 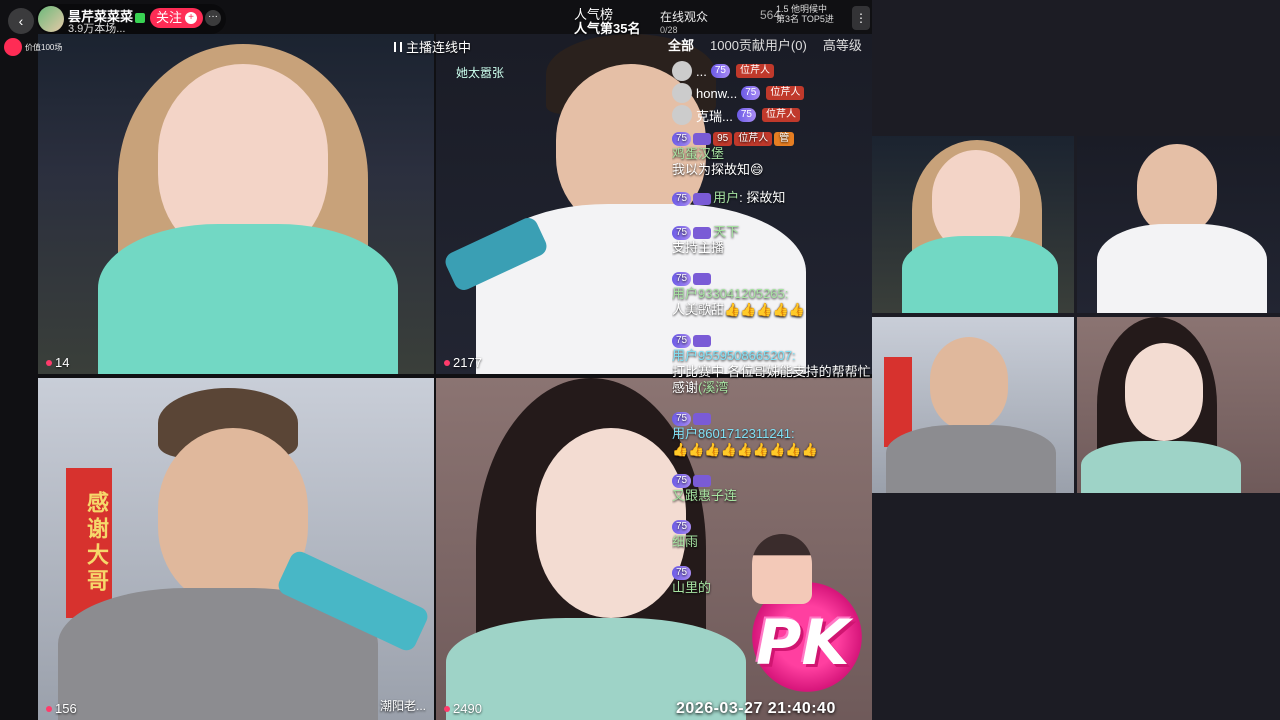 I want to click on hour-rank: 1.5 他明候中 第3名 TOP5进, so click(x=805, y=14).